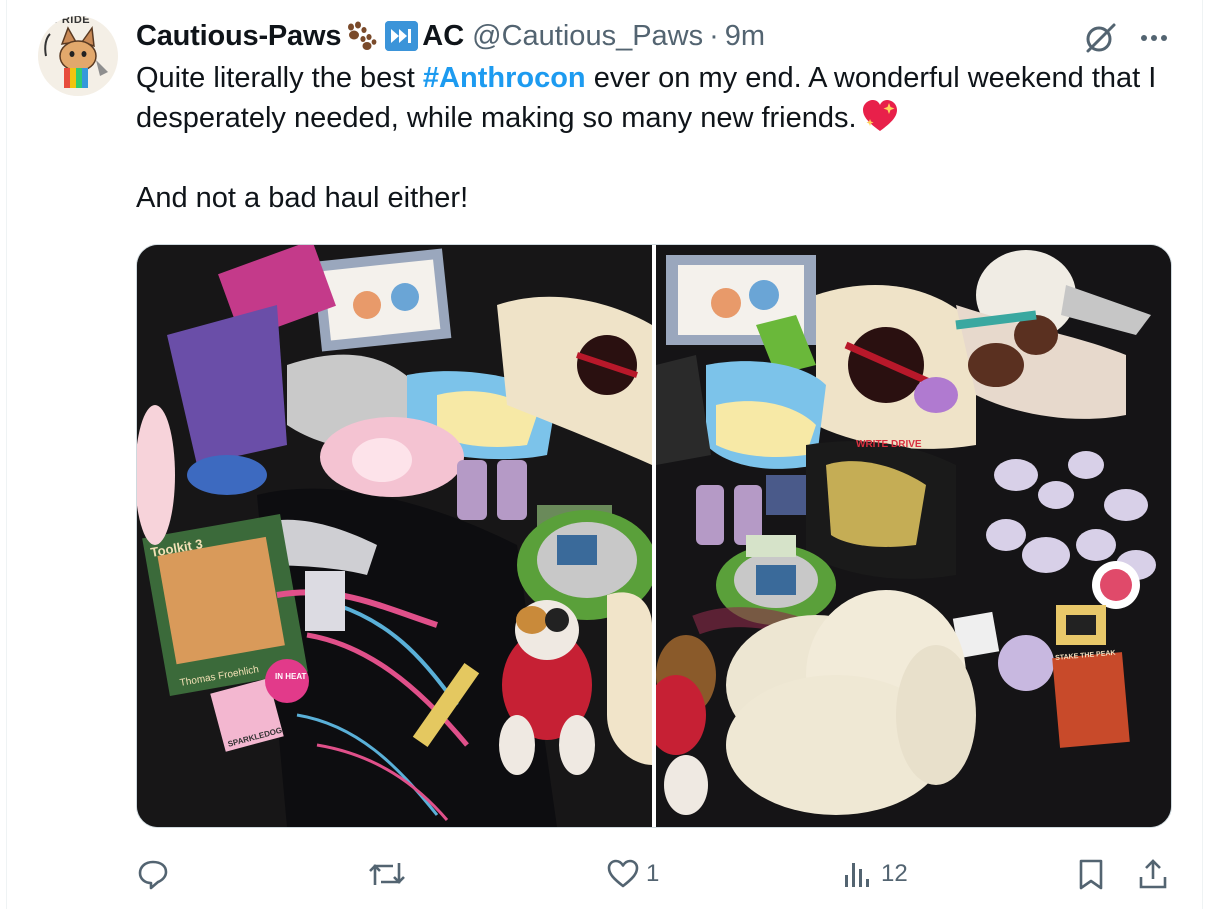 The image size is (1224, 909). What do you see at coordinates (443, 36) in the screenshot?
I see `display-name-suffix: AC` at bounding box center [443, 36].